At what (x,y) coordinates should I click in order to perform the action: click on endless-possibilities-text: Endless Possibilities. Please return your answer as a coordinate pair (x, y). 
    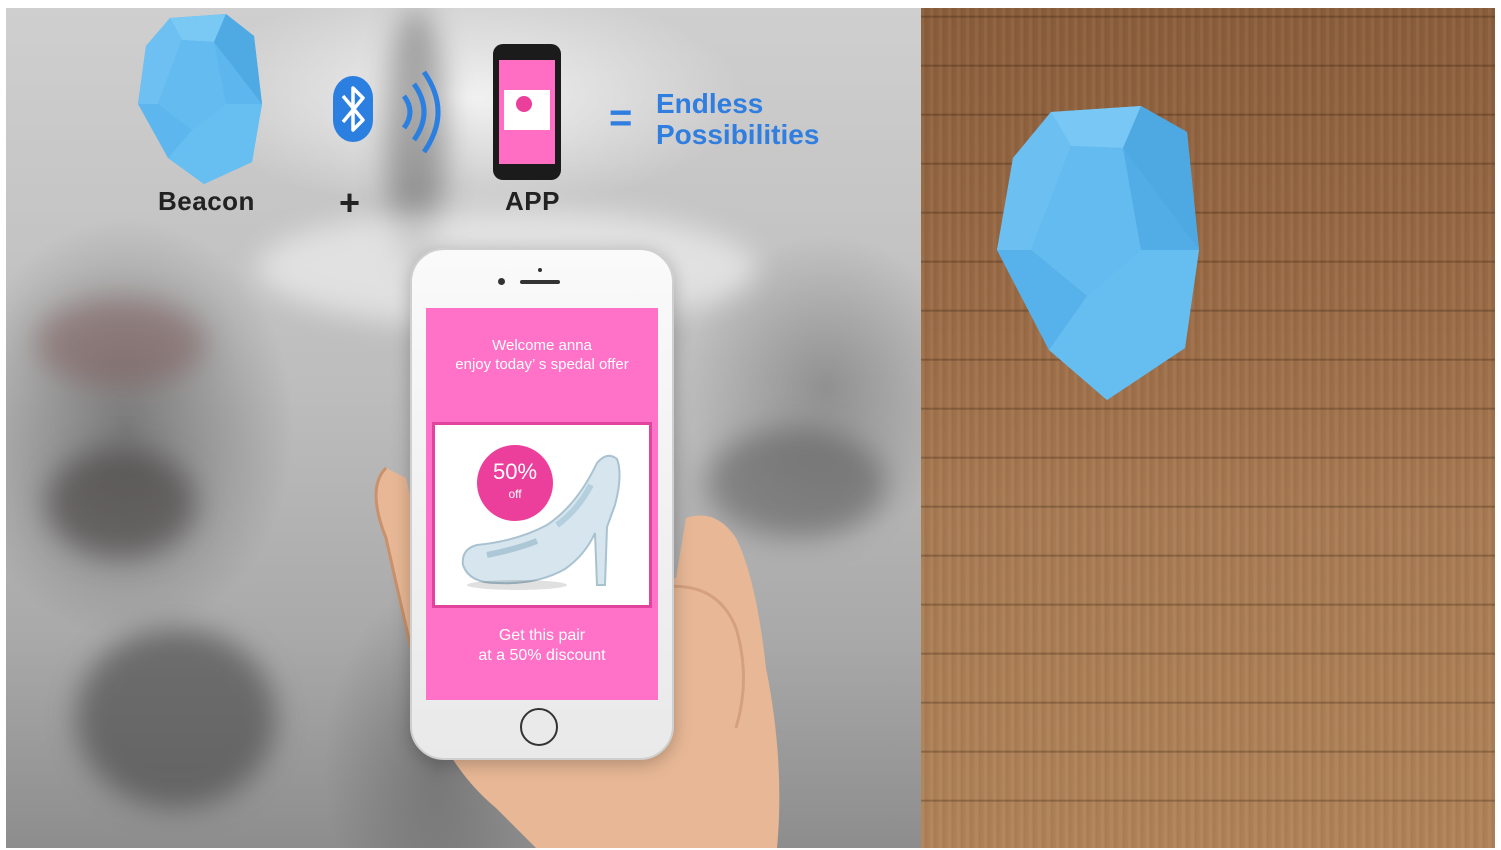
    Looking at the image, I should click on (737, 119).